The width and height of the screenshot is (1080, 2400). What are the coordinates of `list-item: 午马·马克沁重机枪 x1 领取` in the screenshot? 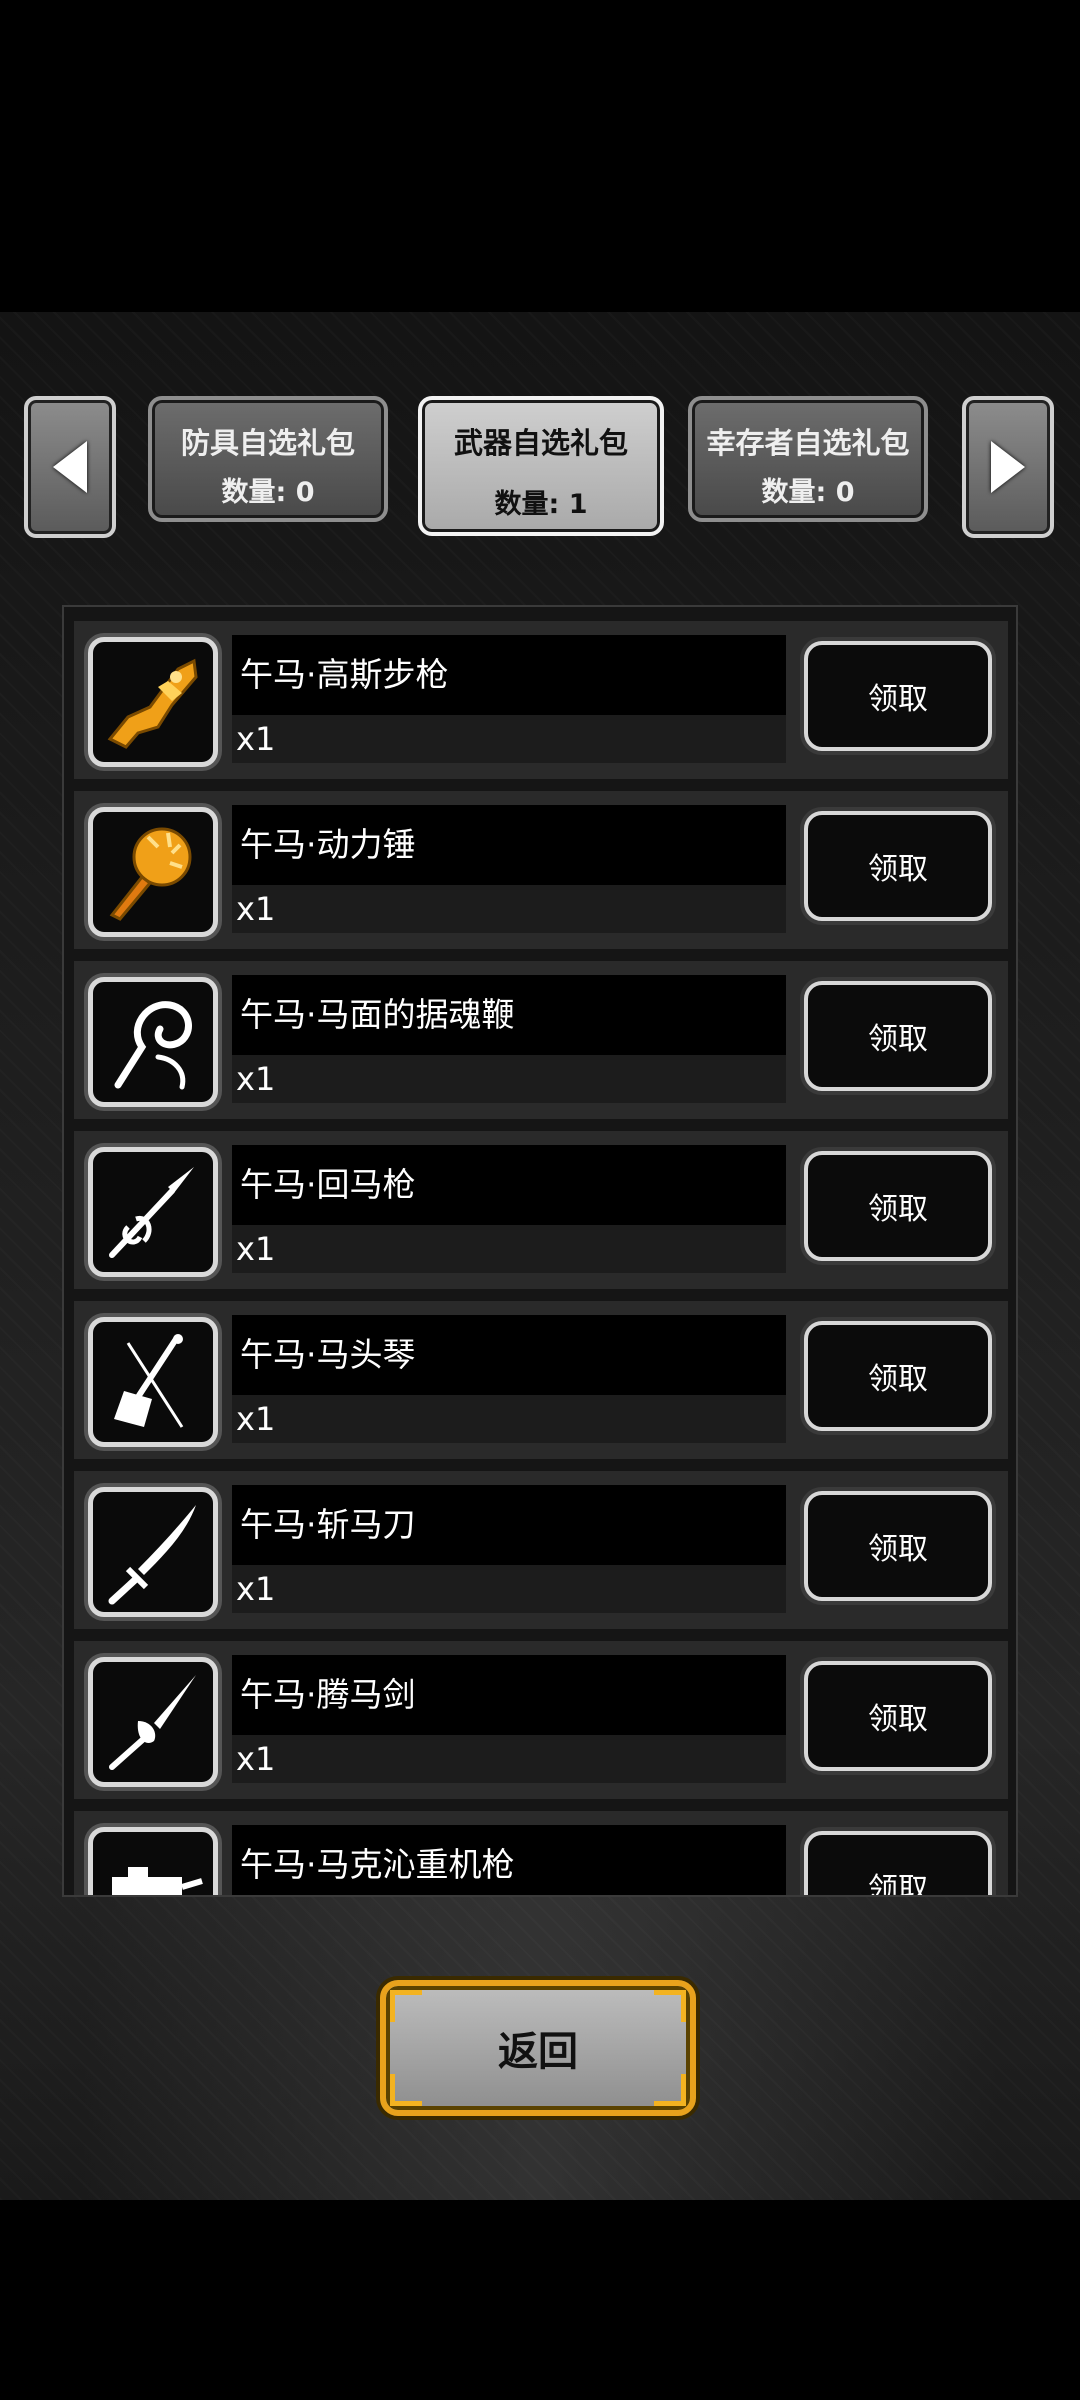 It's located at (541, 1853).